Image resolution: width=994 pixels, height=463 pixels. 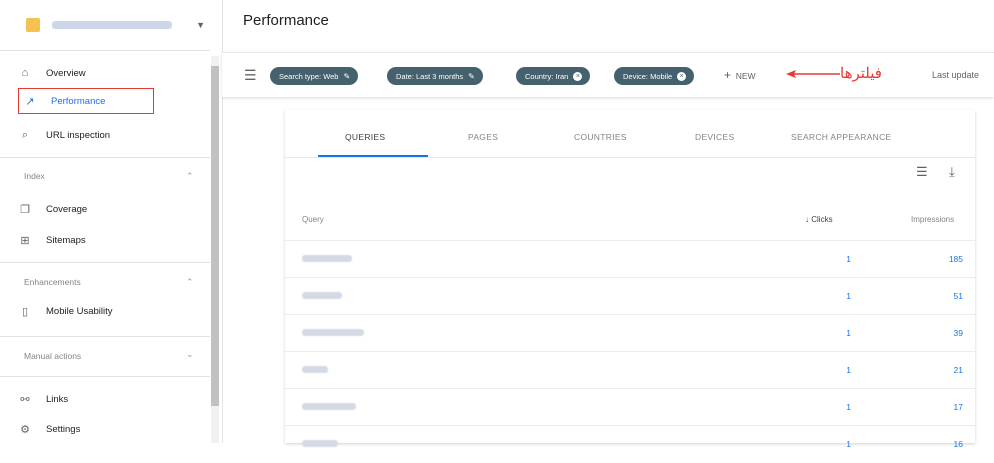 I want to click on sidebar-item-links: ⚯ Links, so click(x=113, y=399).